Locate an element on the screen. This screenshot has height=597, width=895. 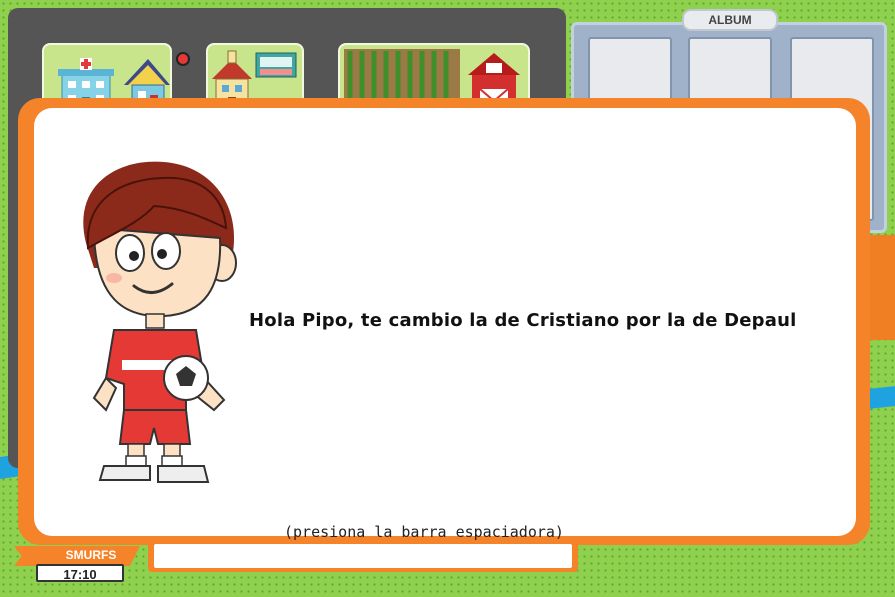
dialog-hint: (presiona la barra espaciadora) is located at coordinates (424, 532).